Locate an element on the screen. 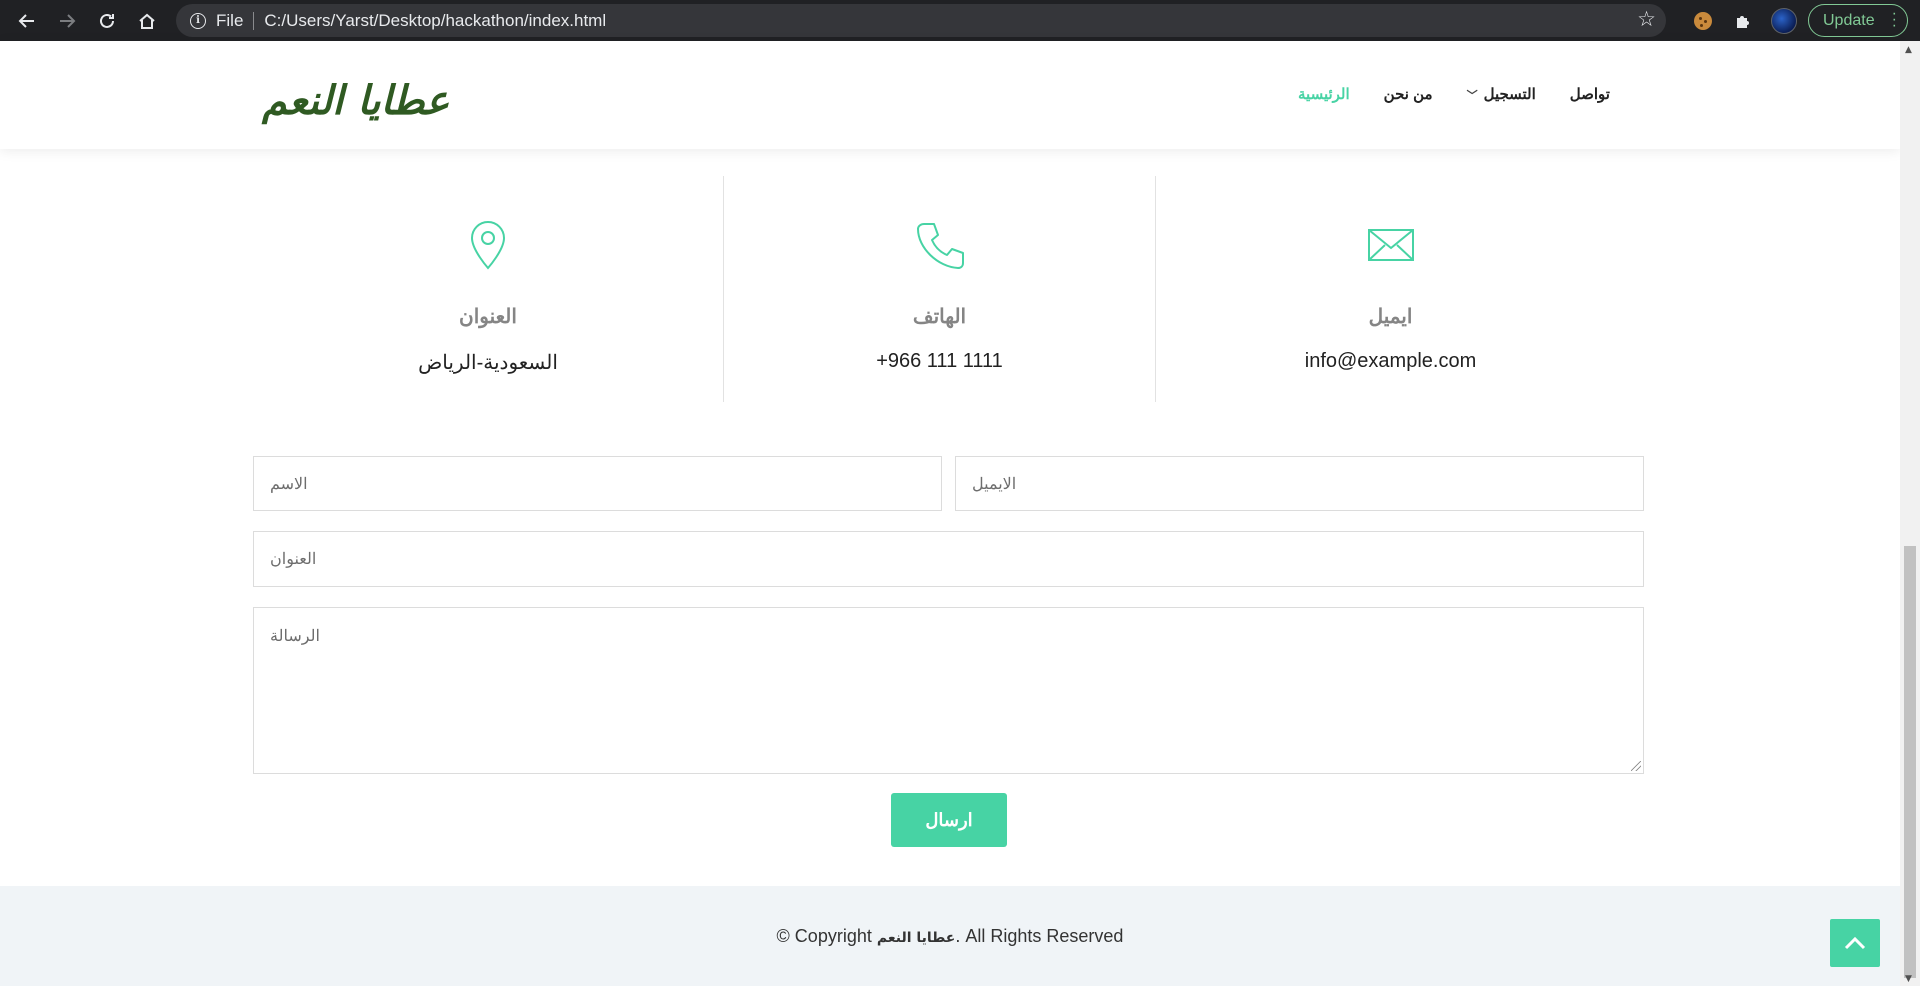  email-info-box: ايميل info@example.com is located at coordinates (1390, 289).